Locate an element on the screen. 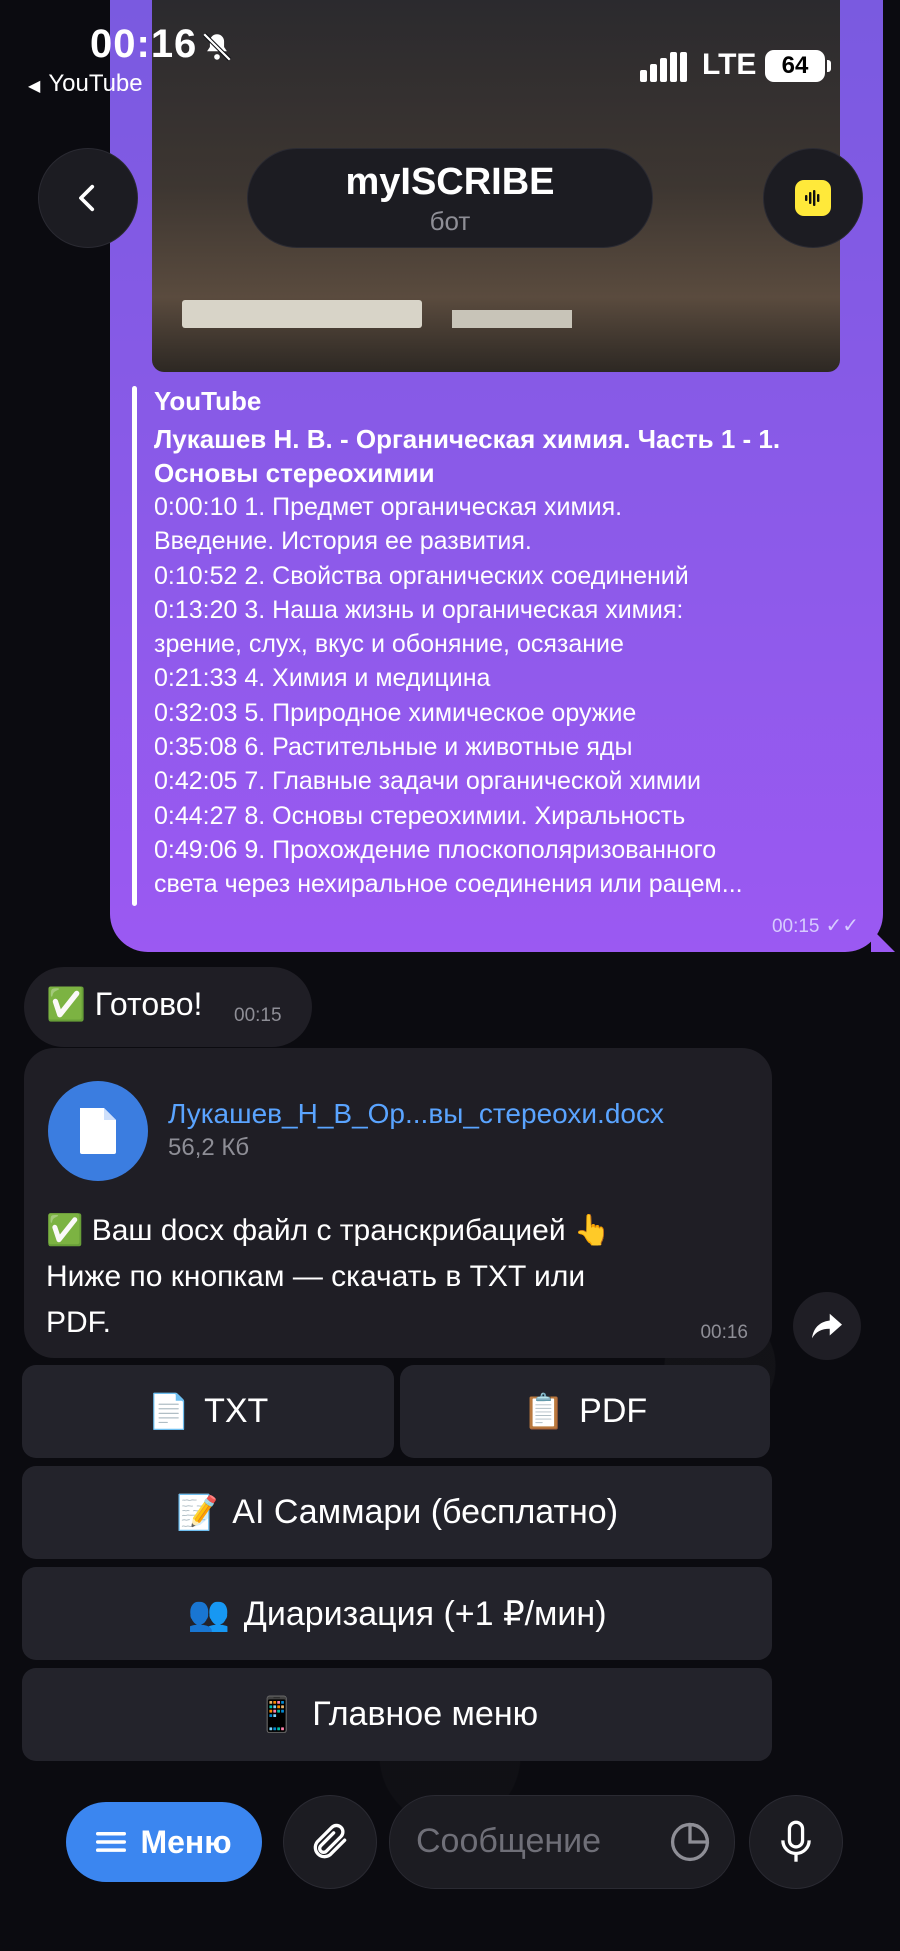  chat-title: myISCRIBE is located at coordinates (450, 182).